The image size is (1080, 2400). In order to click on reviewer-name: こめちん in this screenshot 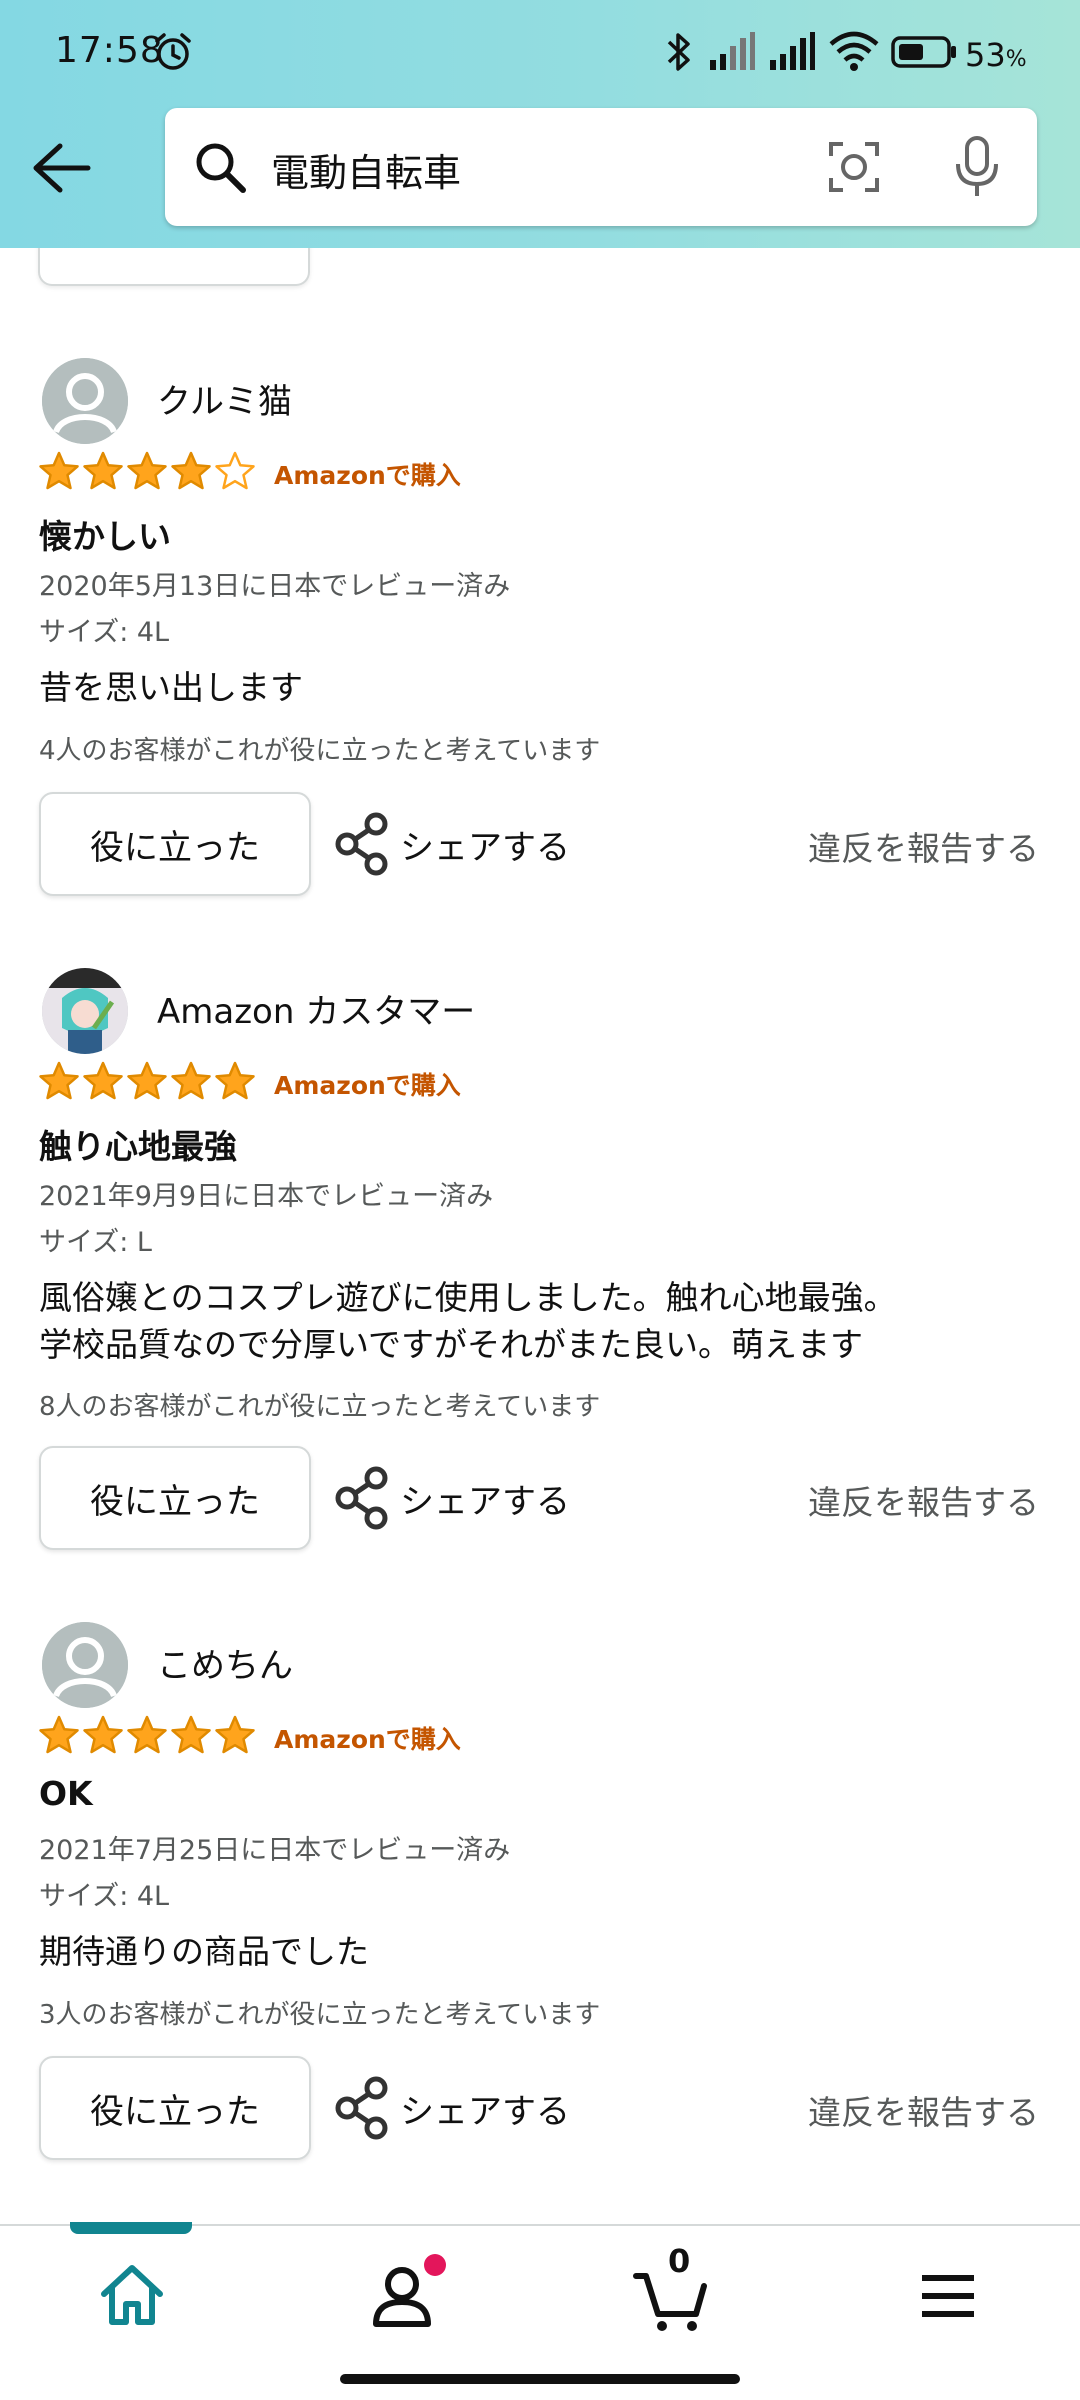, I will do `click(225, 1662)`.